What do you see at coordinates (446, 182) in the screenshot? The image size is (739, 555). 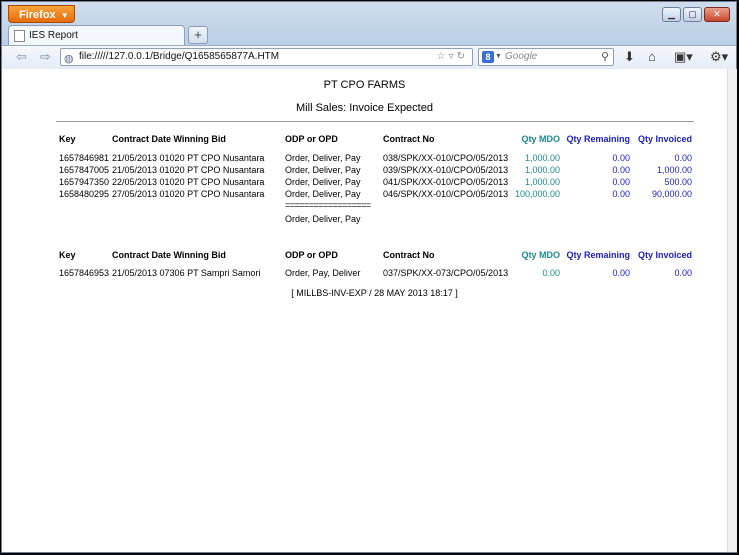 I see `cell-contract: 041/SPK/XX-010/CPO/05/2013` at bounding box center [446, 182].